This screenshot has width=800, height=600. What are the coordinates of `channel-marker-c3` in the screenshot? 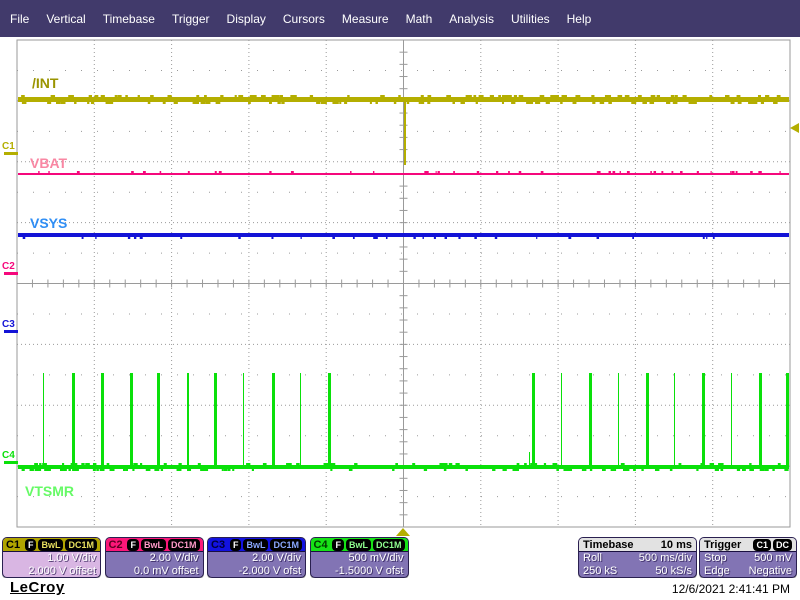 It's located at (11, 331).